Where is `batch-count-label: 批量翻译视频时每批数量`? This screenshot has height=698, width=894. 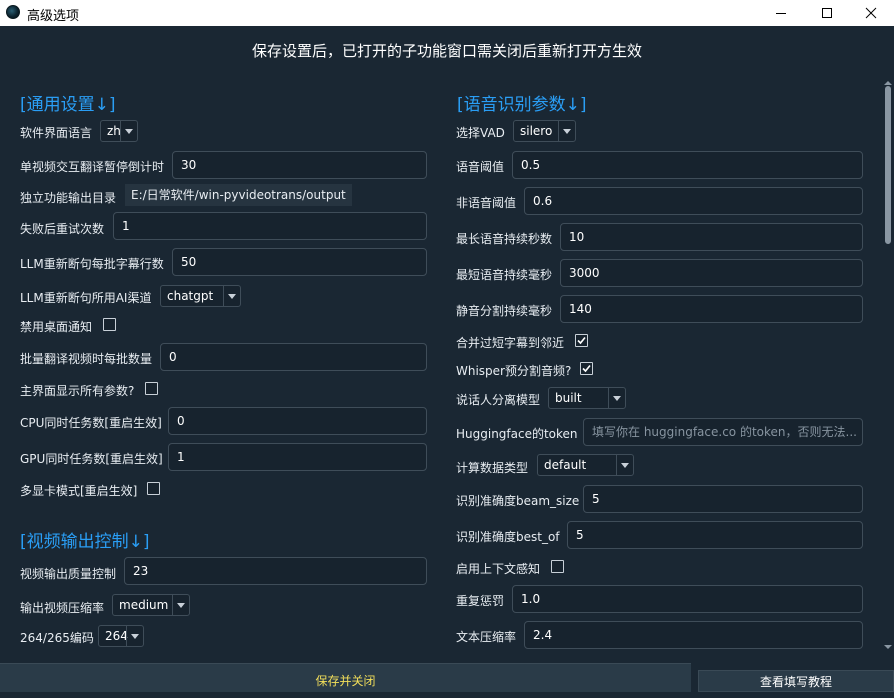
batch-count-label: 批量翻译视频时每批数量 is located at coordinates (86, 359).